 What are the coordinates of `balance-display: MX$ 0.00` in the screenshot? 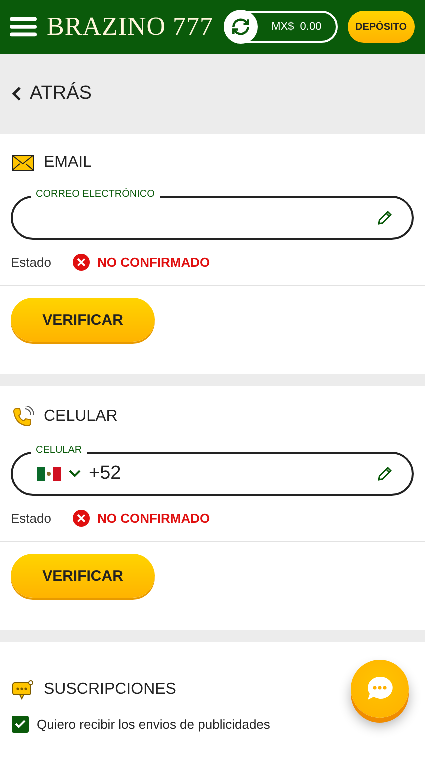 It's located at (281, 27).